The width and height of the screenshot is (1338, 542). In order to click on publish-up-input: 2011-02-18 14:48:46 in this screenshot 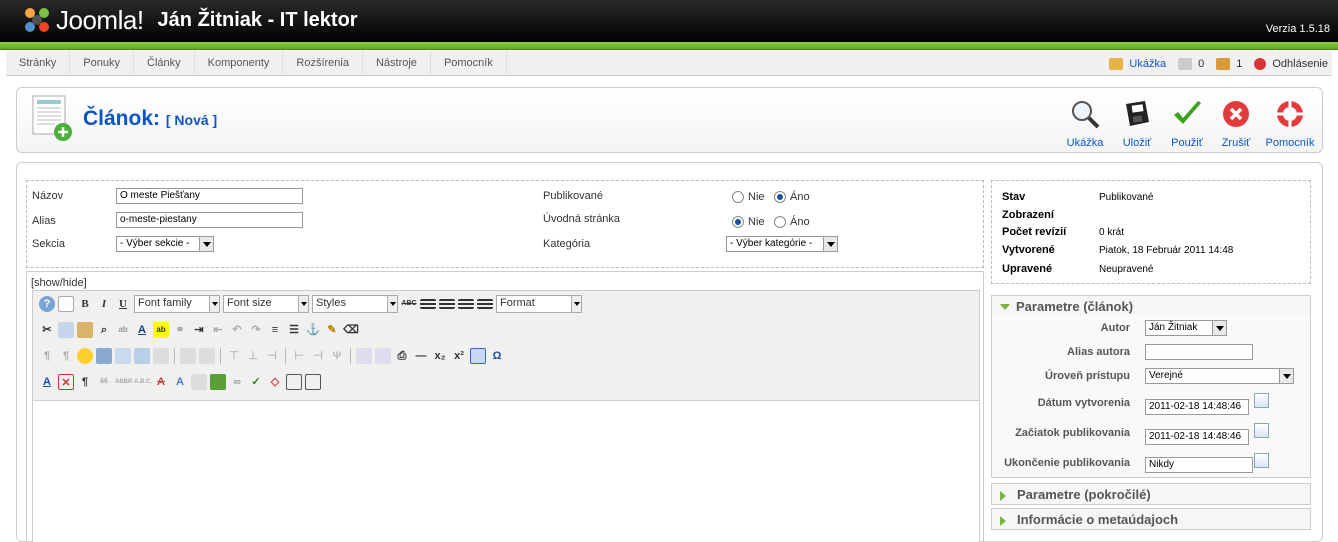, I will do `click(1197, 437)`.